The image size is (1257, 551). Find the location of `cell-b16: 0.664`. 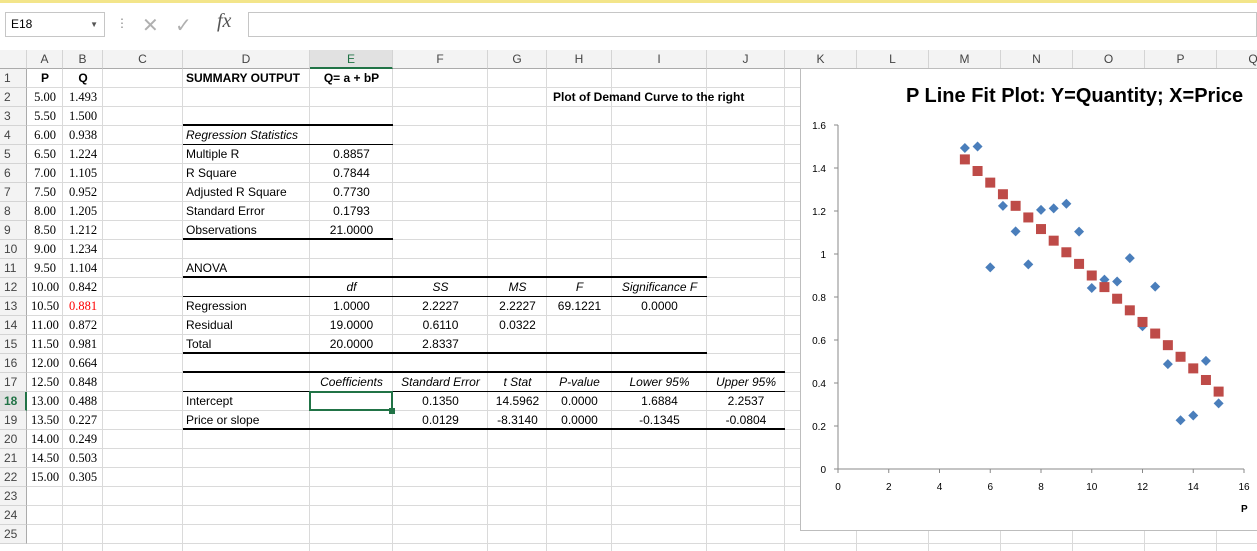

cell-b16: 0.664 is located at coordinates (83, 363).